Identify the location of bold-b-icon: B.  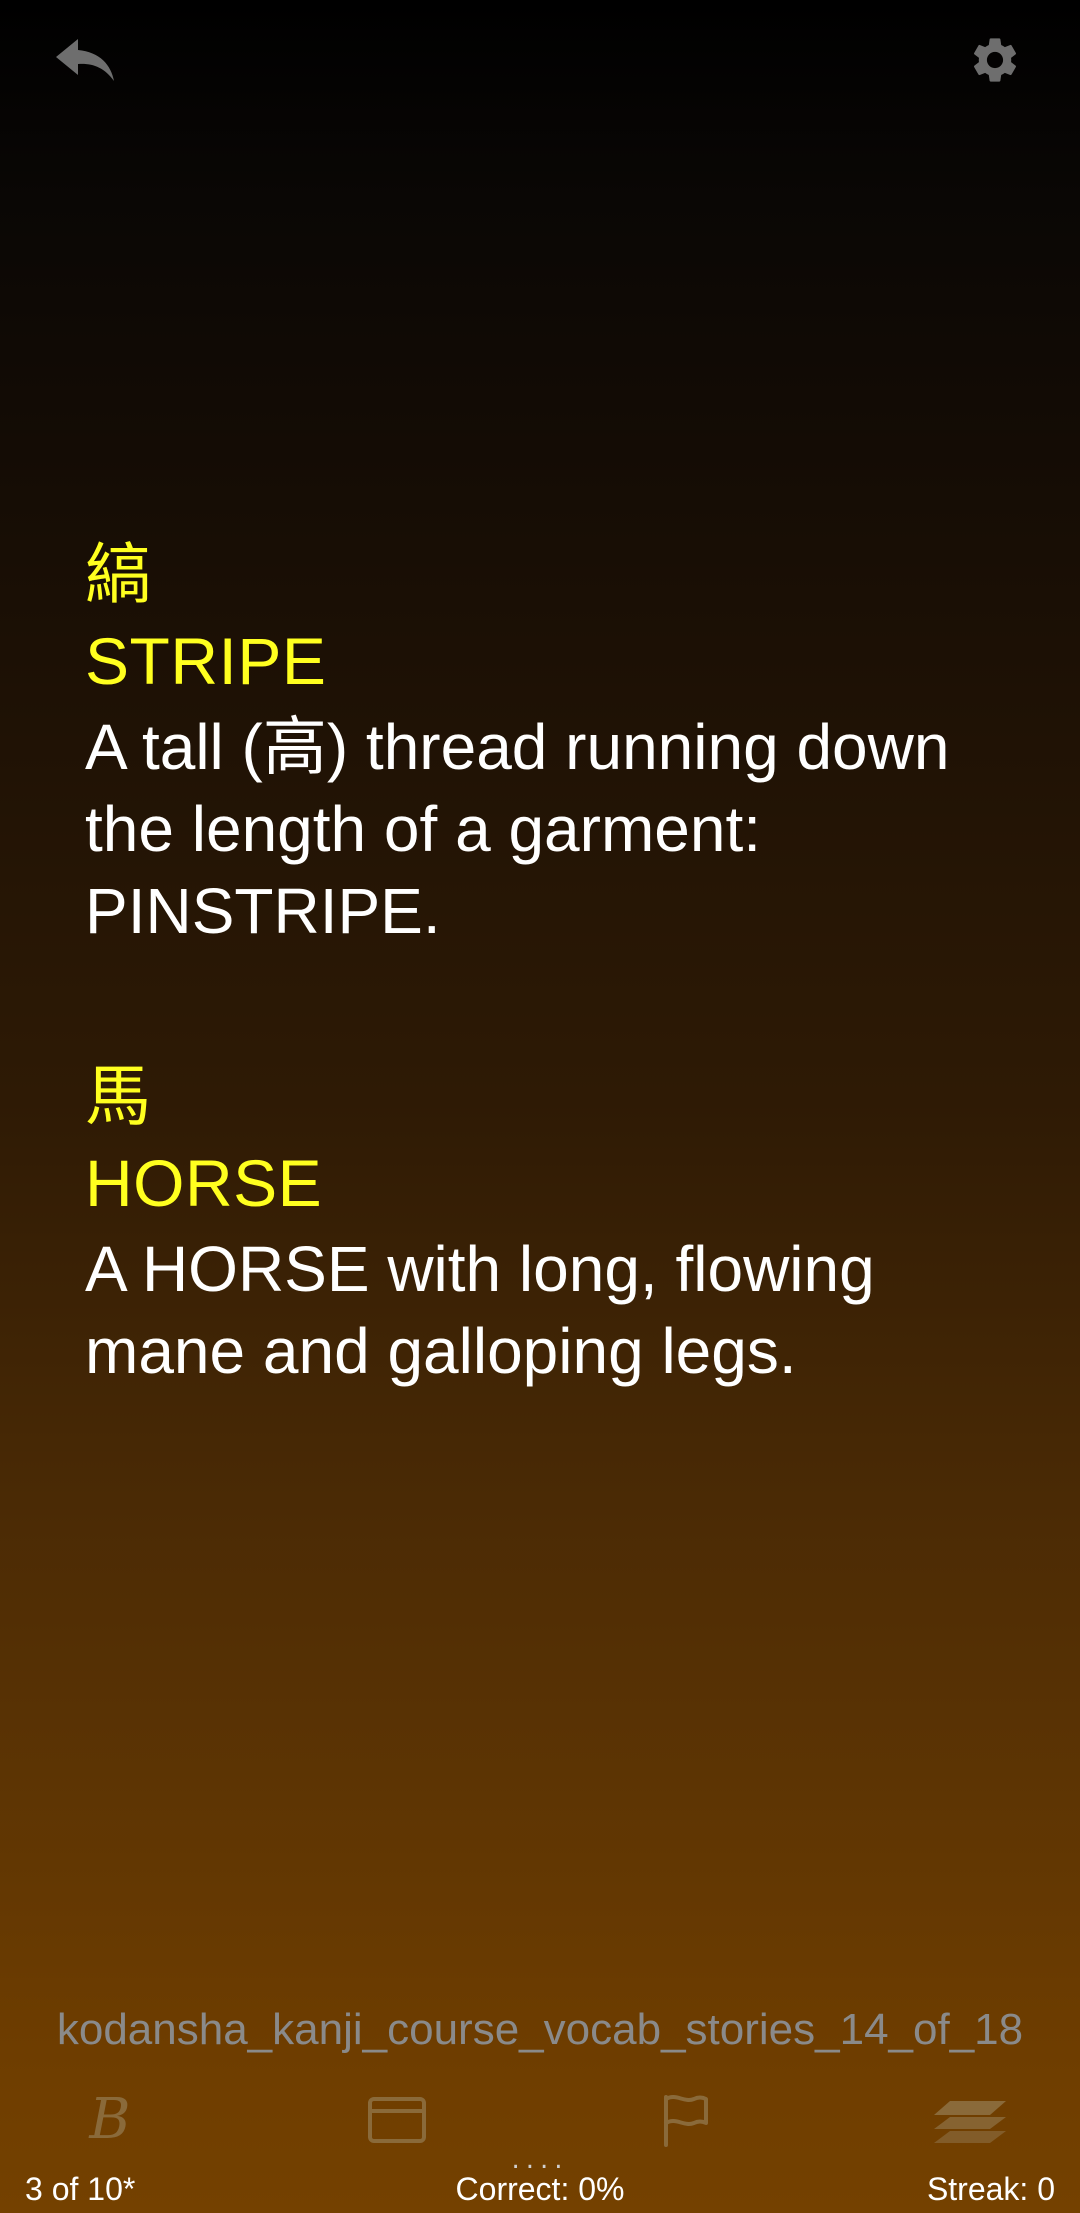
(110, 2119).